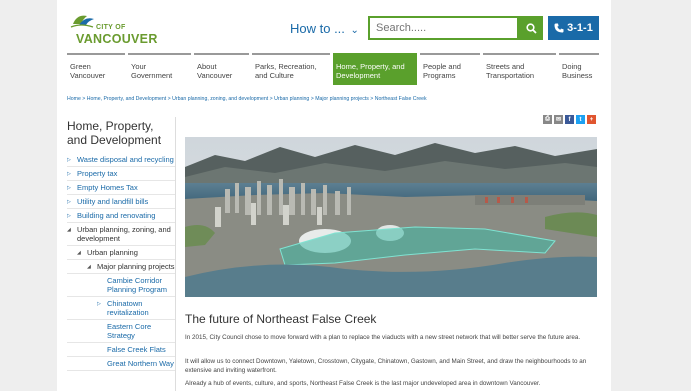 The image size is (691, 391). Describe the element at coordinates (116, 215) in the screenshot. I see `sidebar-item-label: Building and renovating` at that location.